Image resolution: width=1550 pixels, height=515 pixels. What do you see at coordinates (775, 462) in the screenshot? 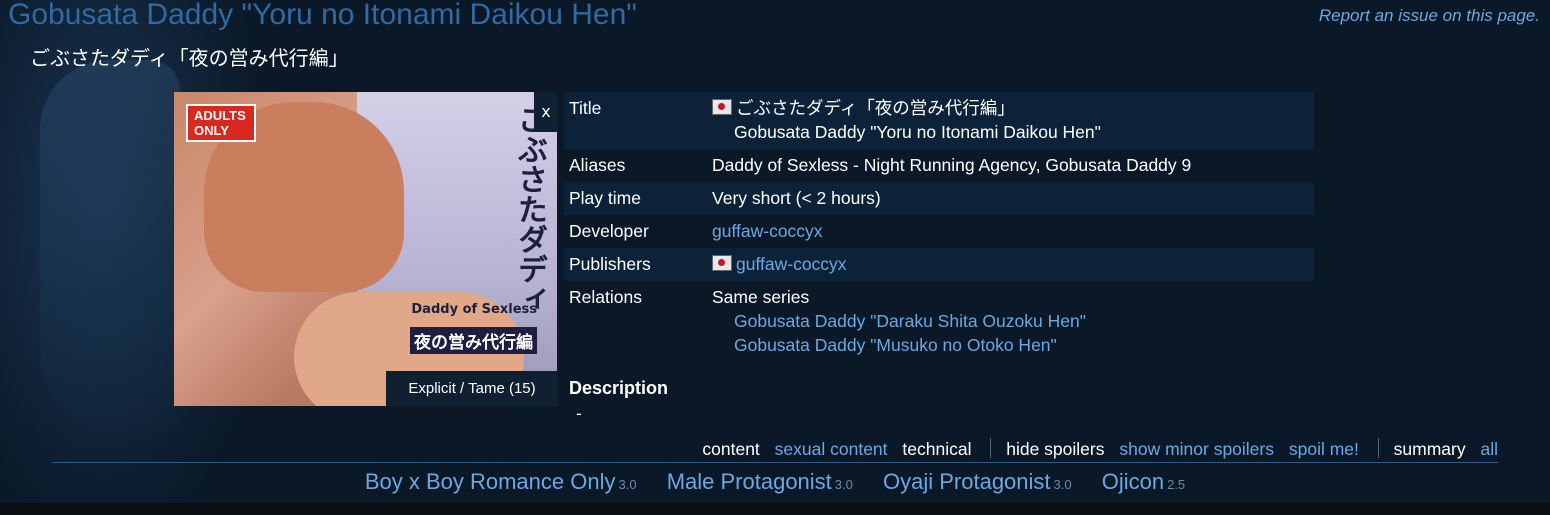
I see `tags-divider` at bounding box center [775, 462].